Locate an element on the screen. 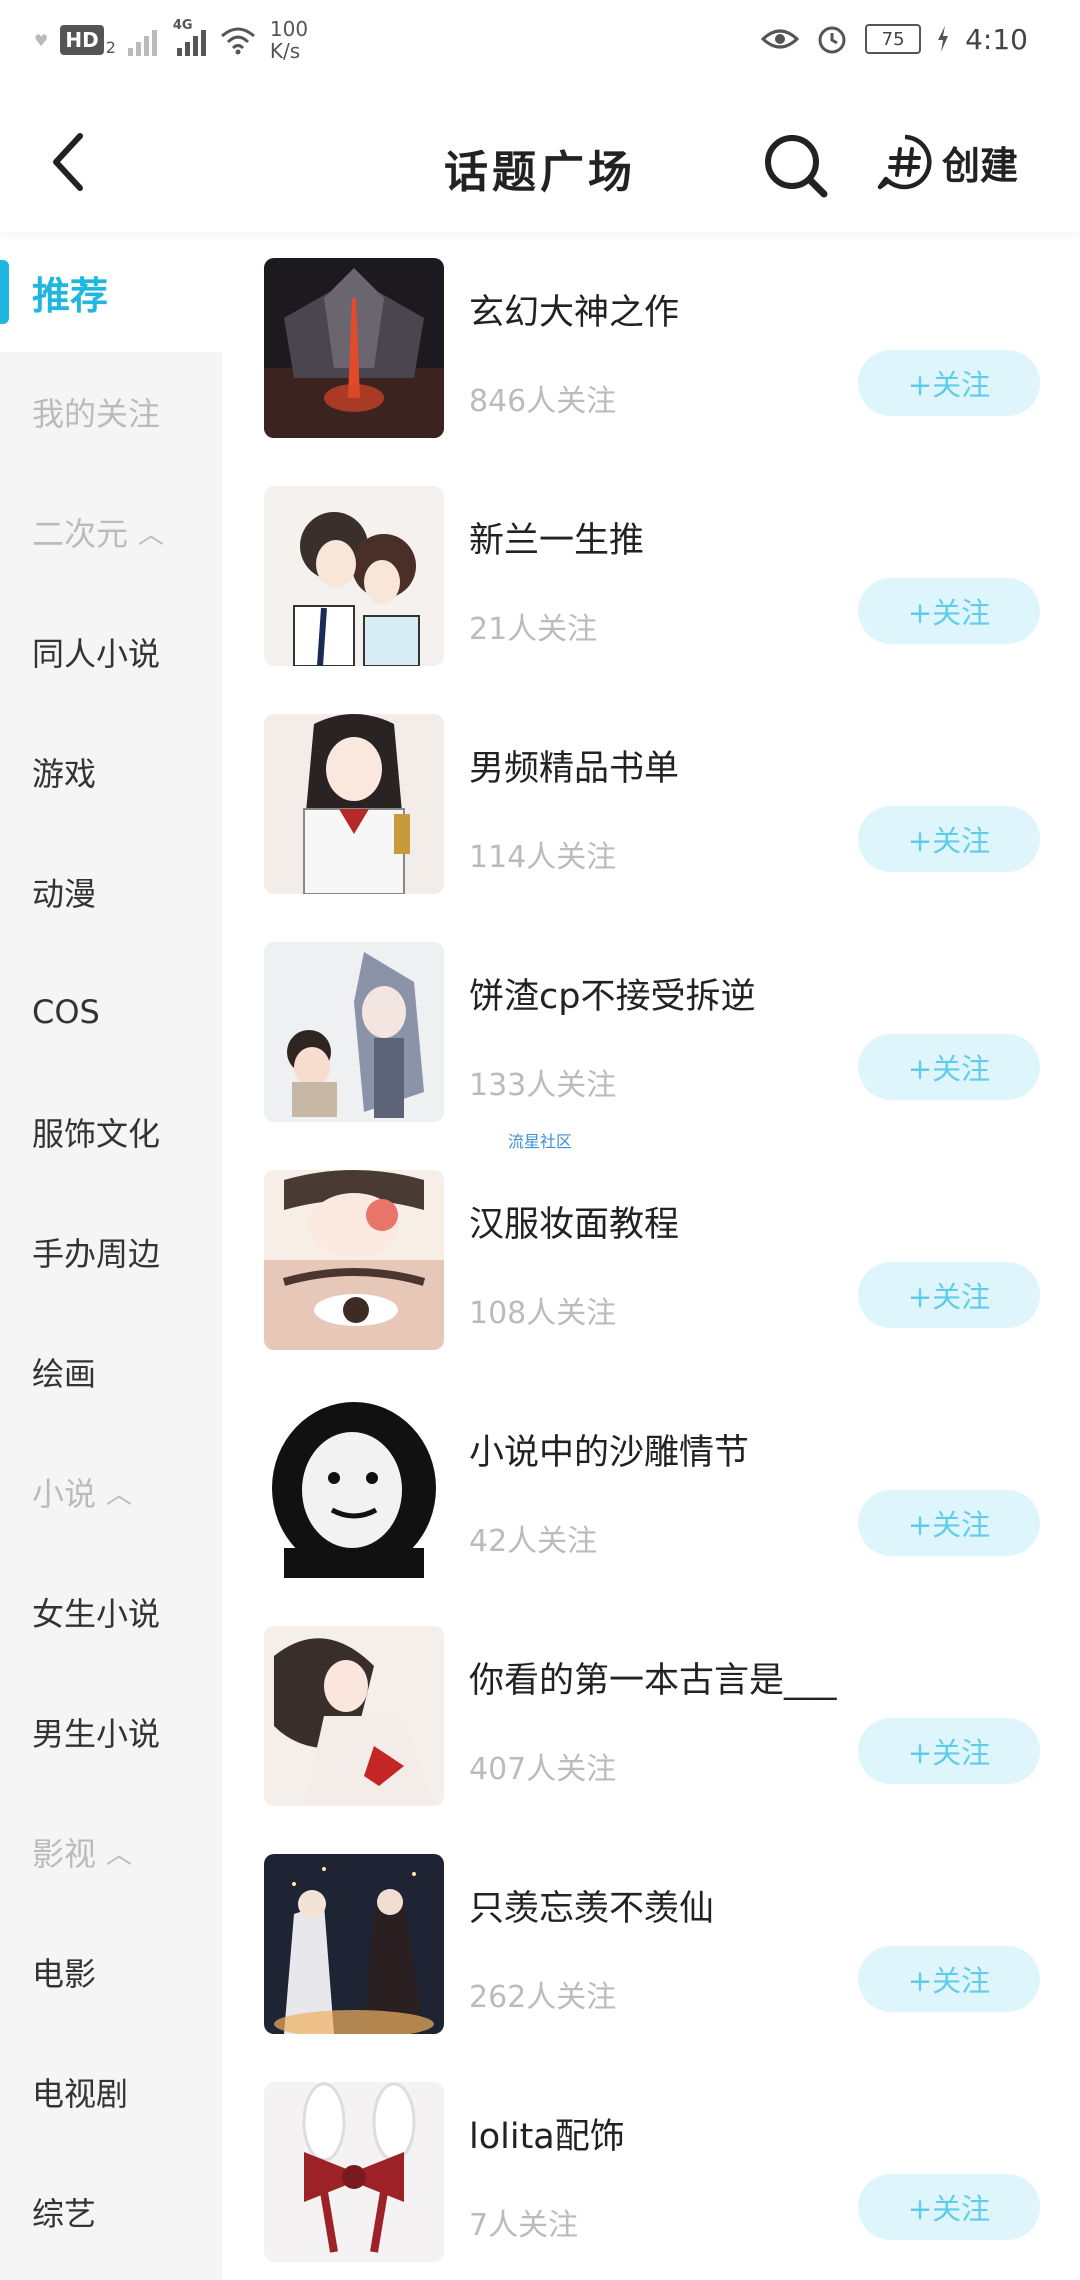  sidebar-item-movies: 电影 is located at coordinates (111, 1972).